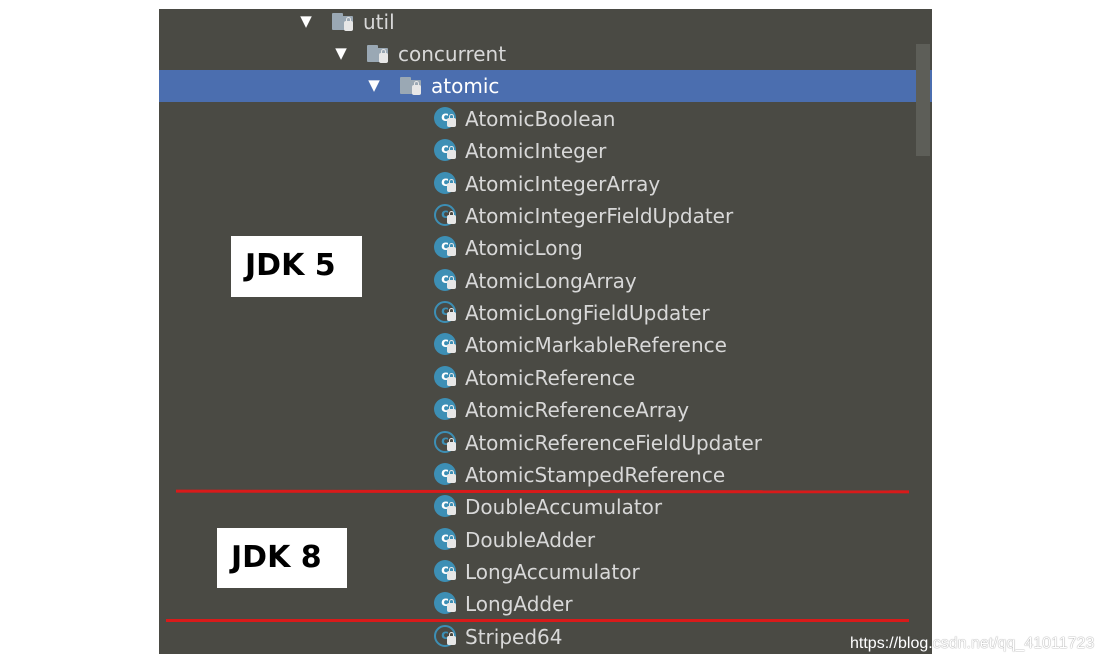 This screenshot has width=1106, height=663. Describe the element at coordinates (530, 540) in the screenshot. I see `tree-node-label: DoubleAdder` at that location.